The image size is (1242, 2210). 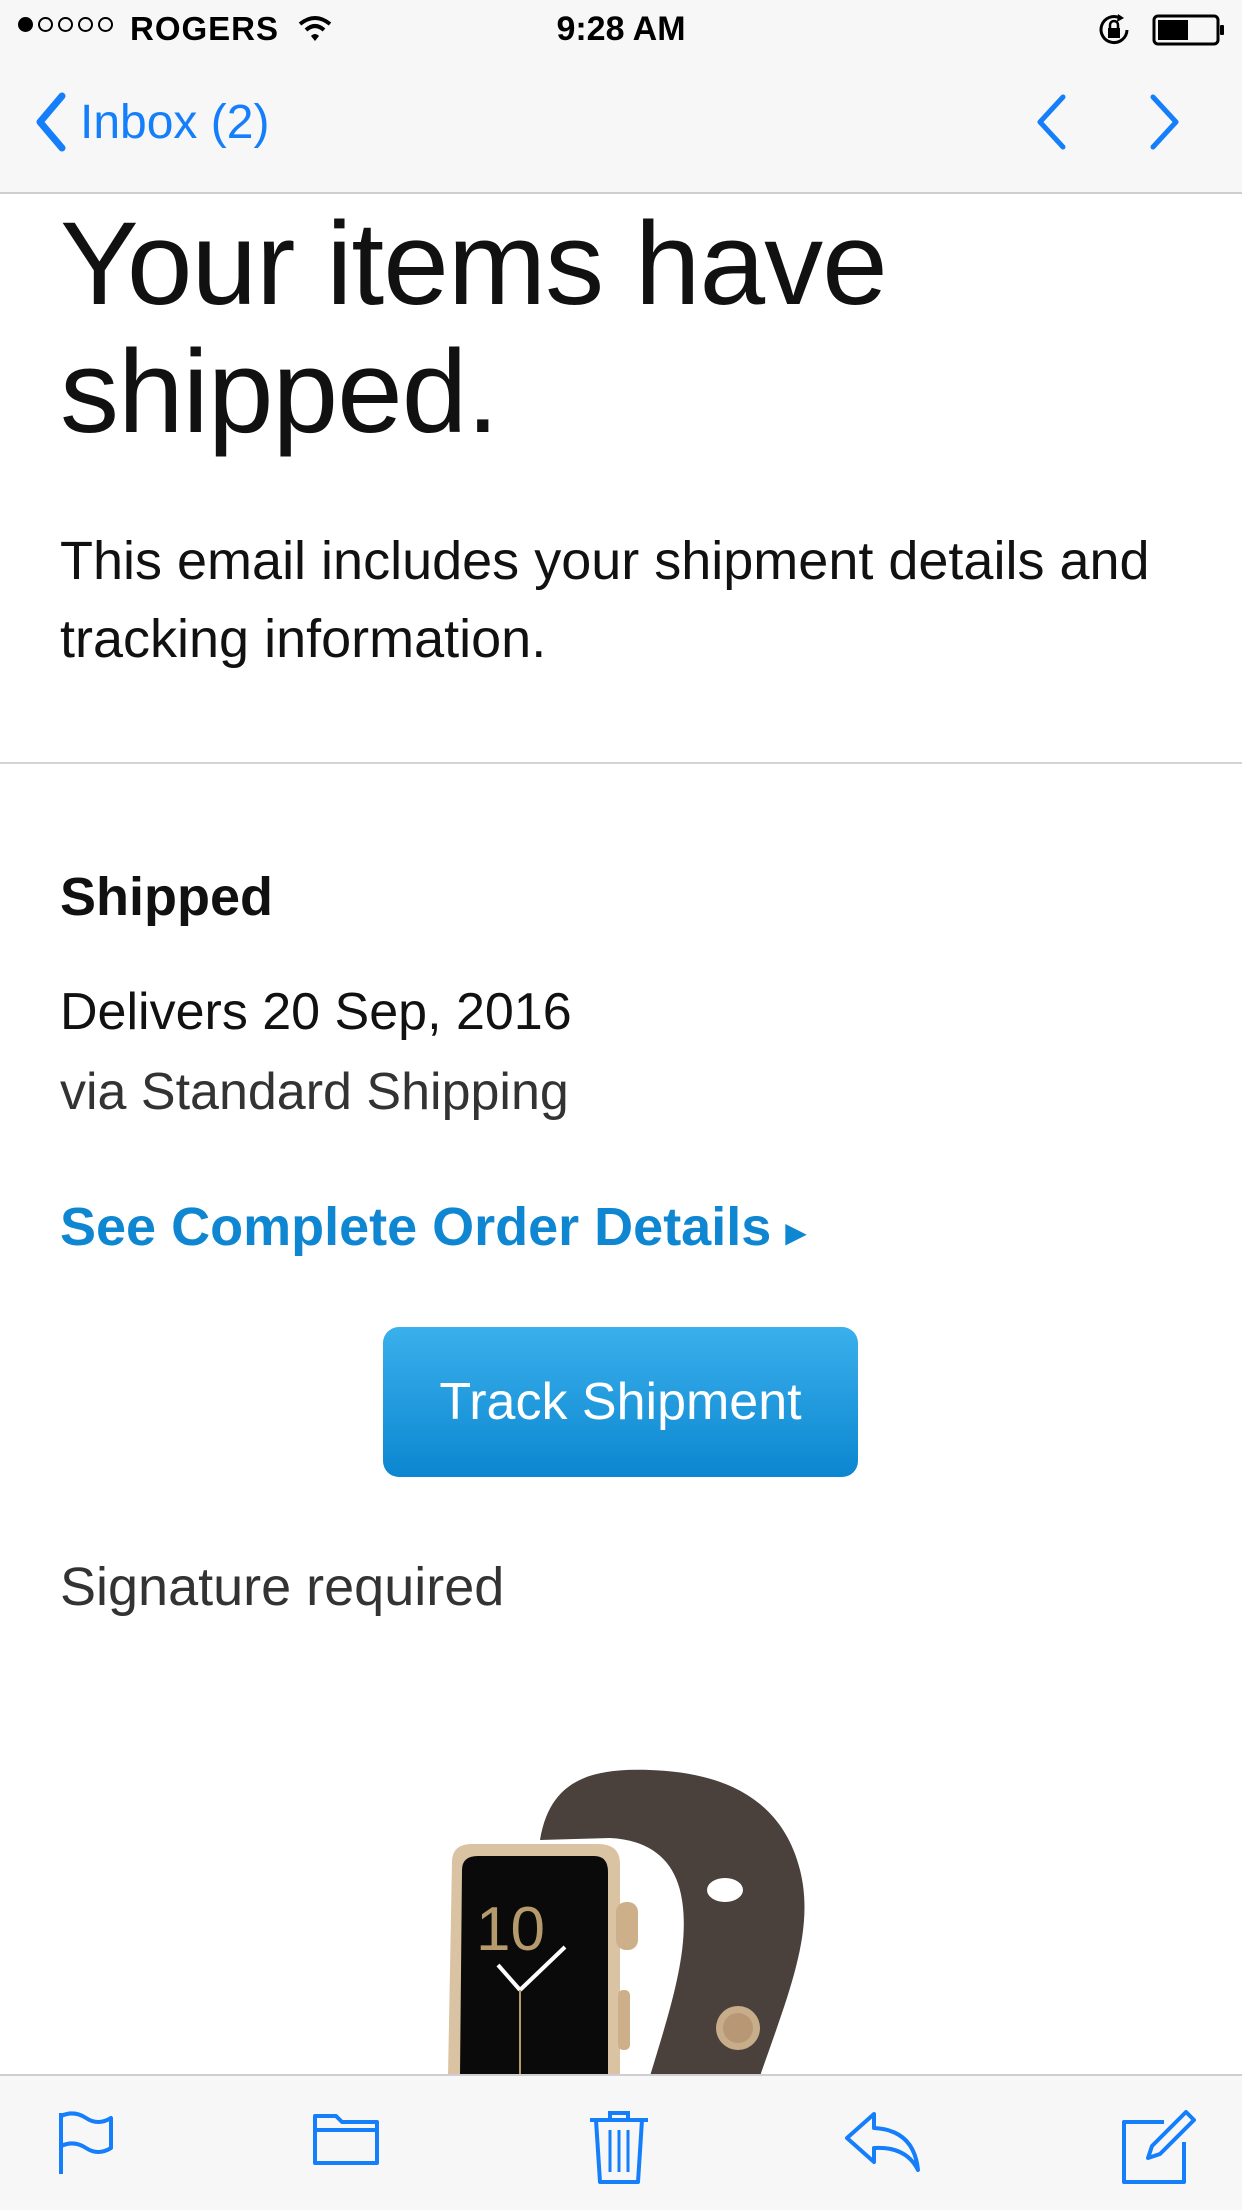 I want to click on signature-note: Signature required, so click(x=282, y=1587).